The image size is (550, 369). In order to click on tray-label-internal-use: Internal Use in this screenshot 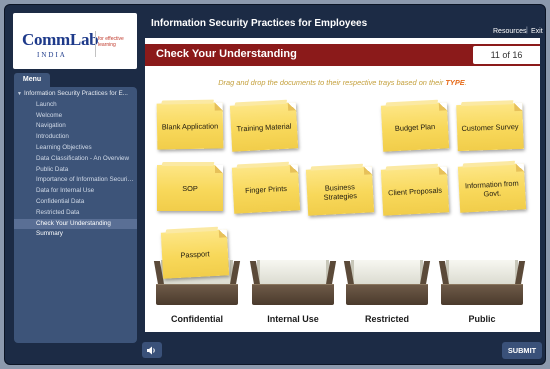, I will do `click(293, 319)`.